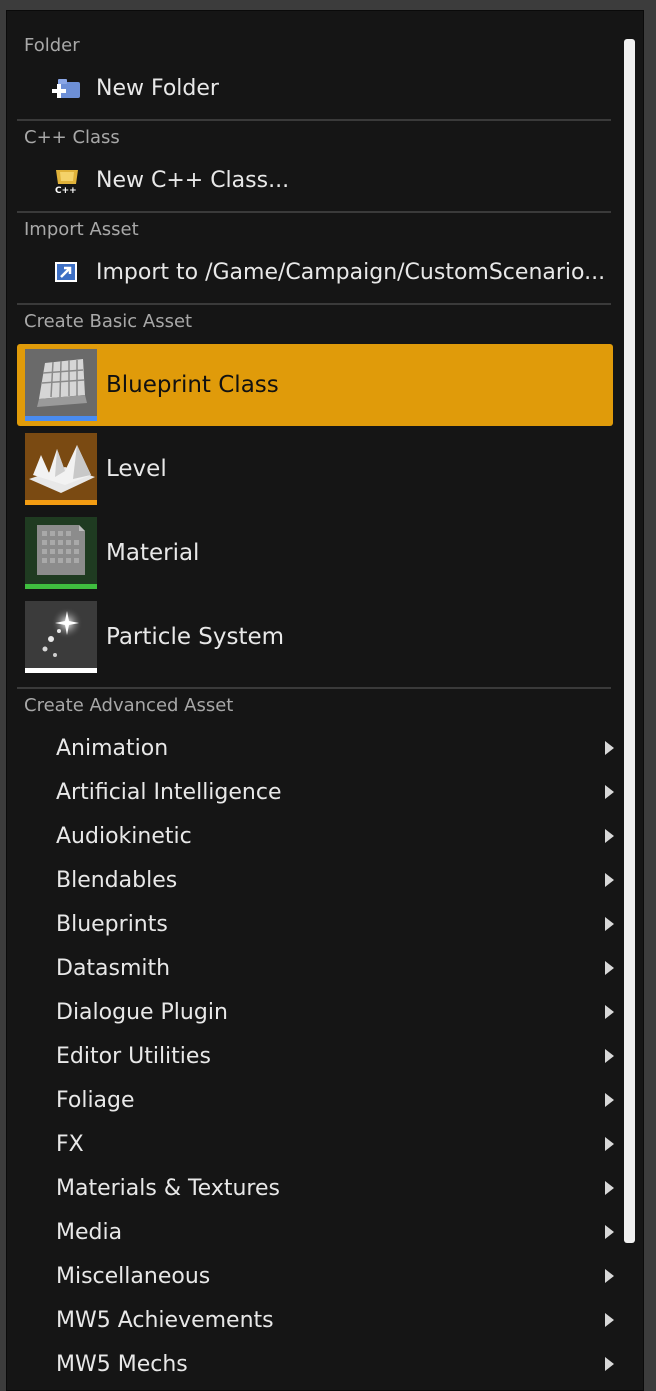 The image size is (656, 1391). Describe the element at coordinates (67, 272) in the screenshot. I see `import-icon` at that location.